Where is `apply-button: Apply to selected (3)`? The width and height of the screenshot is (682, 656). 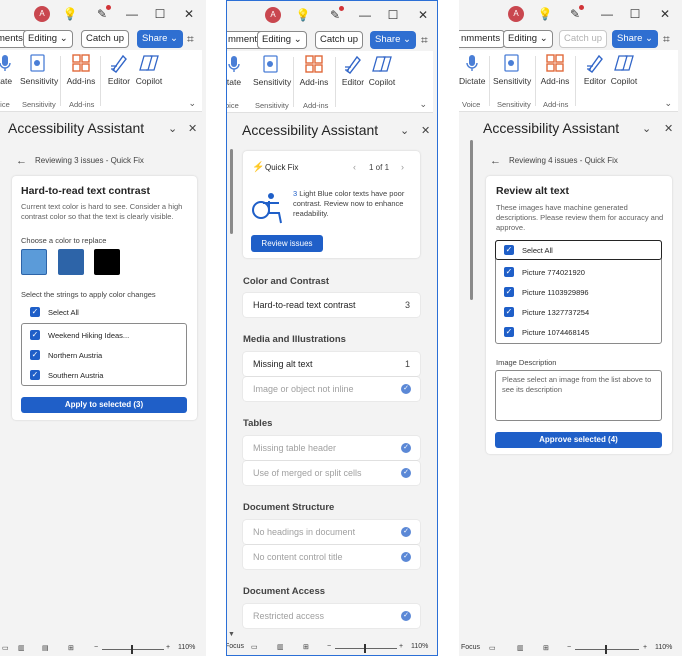
apply-button: Apply to selected (3) is located at coordinates (104, 405).